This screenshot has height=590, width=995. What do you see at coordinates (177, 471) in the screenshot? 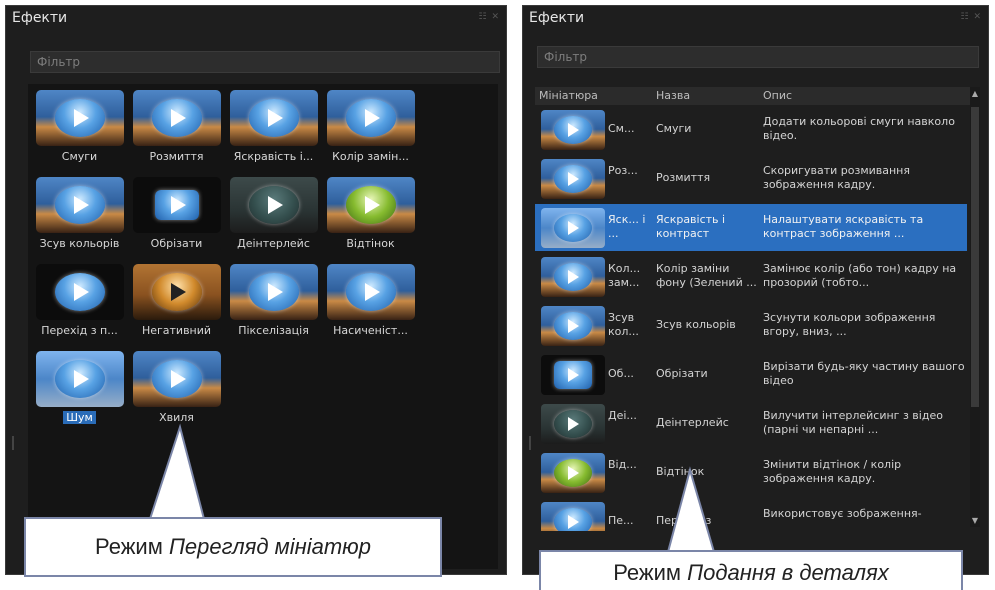
I see `left-callout-pointer` at bounding box center [177, 471].